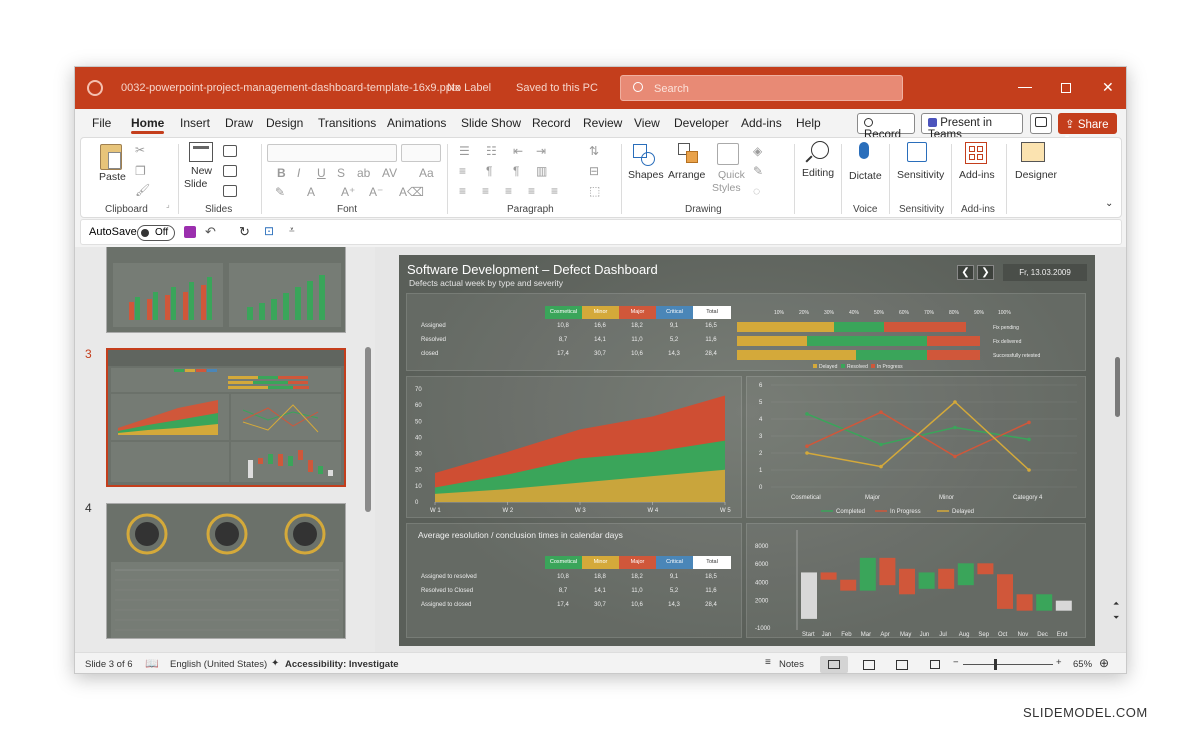  Describe the element at coordinates (112, 177) in the screenshot. I see `paste-button: Paste` at that location.